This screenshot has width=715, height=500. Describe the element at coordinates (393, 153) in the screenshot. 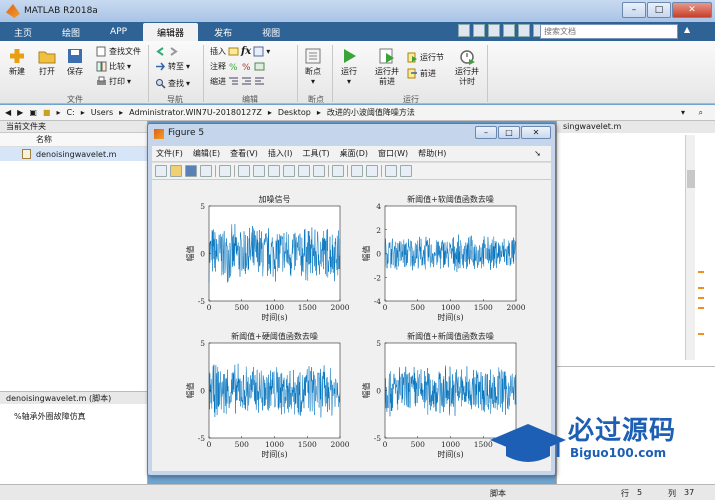

I see `menu-window: 窗口(W)` at that location.